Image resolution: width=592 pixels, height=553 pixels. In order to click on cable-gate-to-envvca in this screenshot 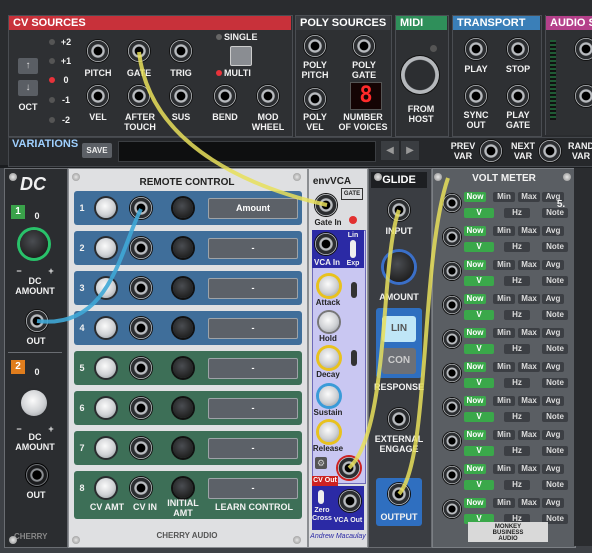, I will do `click(232, 129)`.